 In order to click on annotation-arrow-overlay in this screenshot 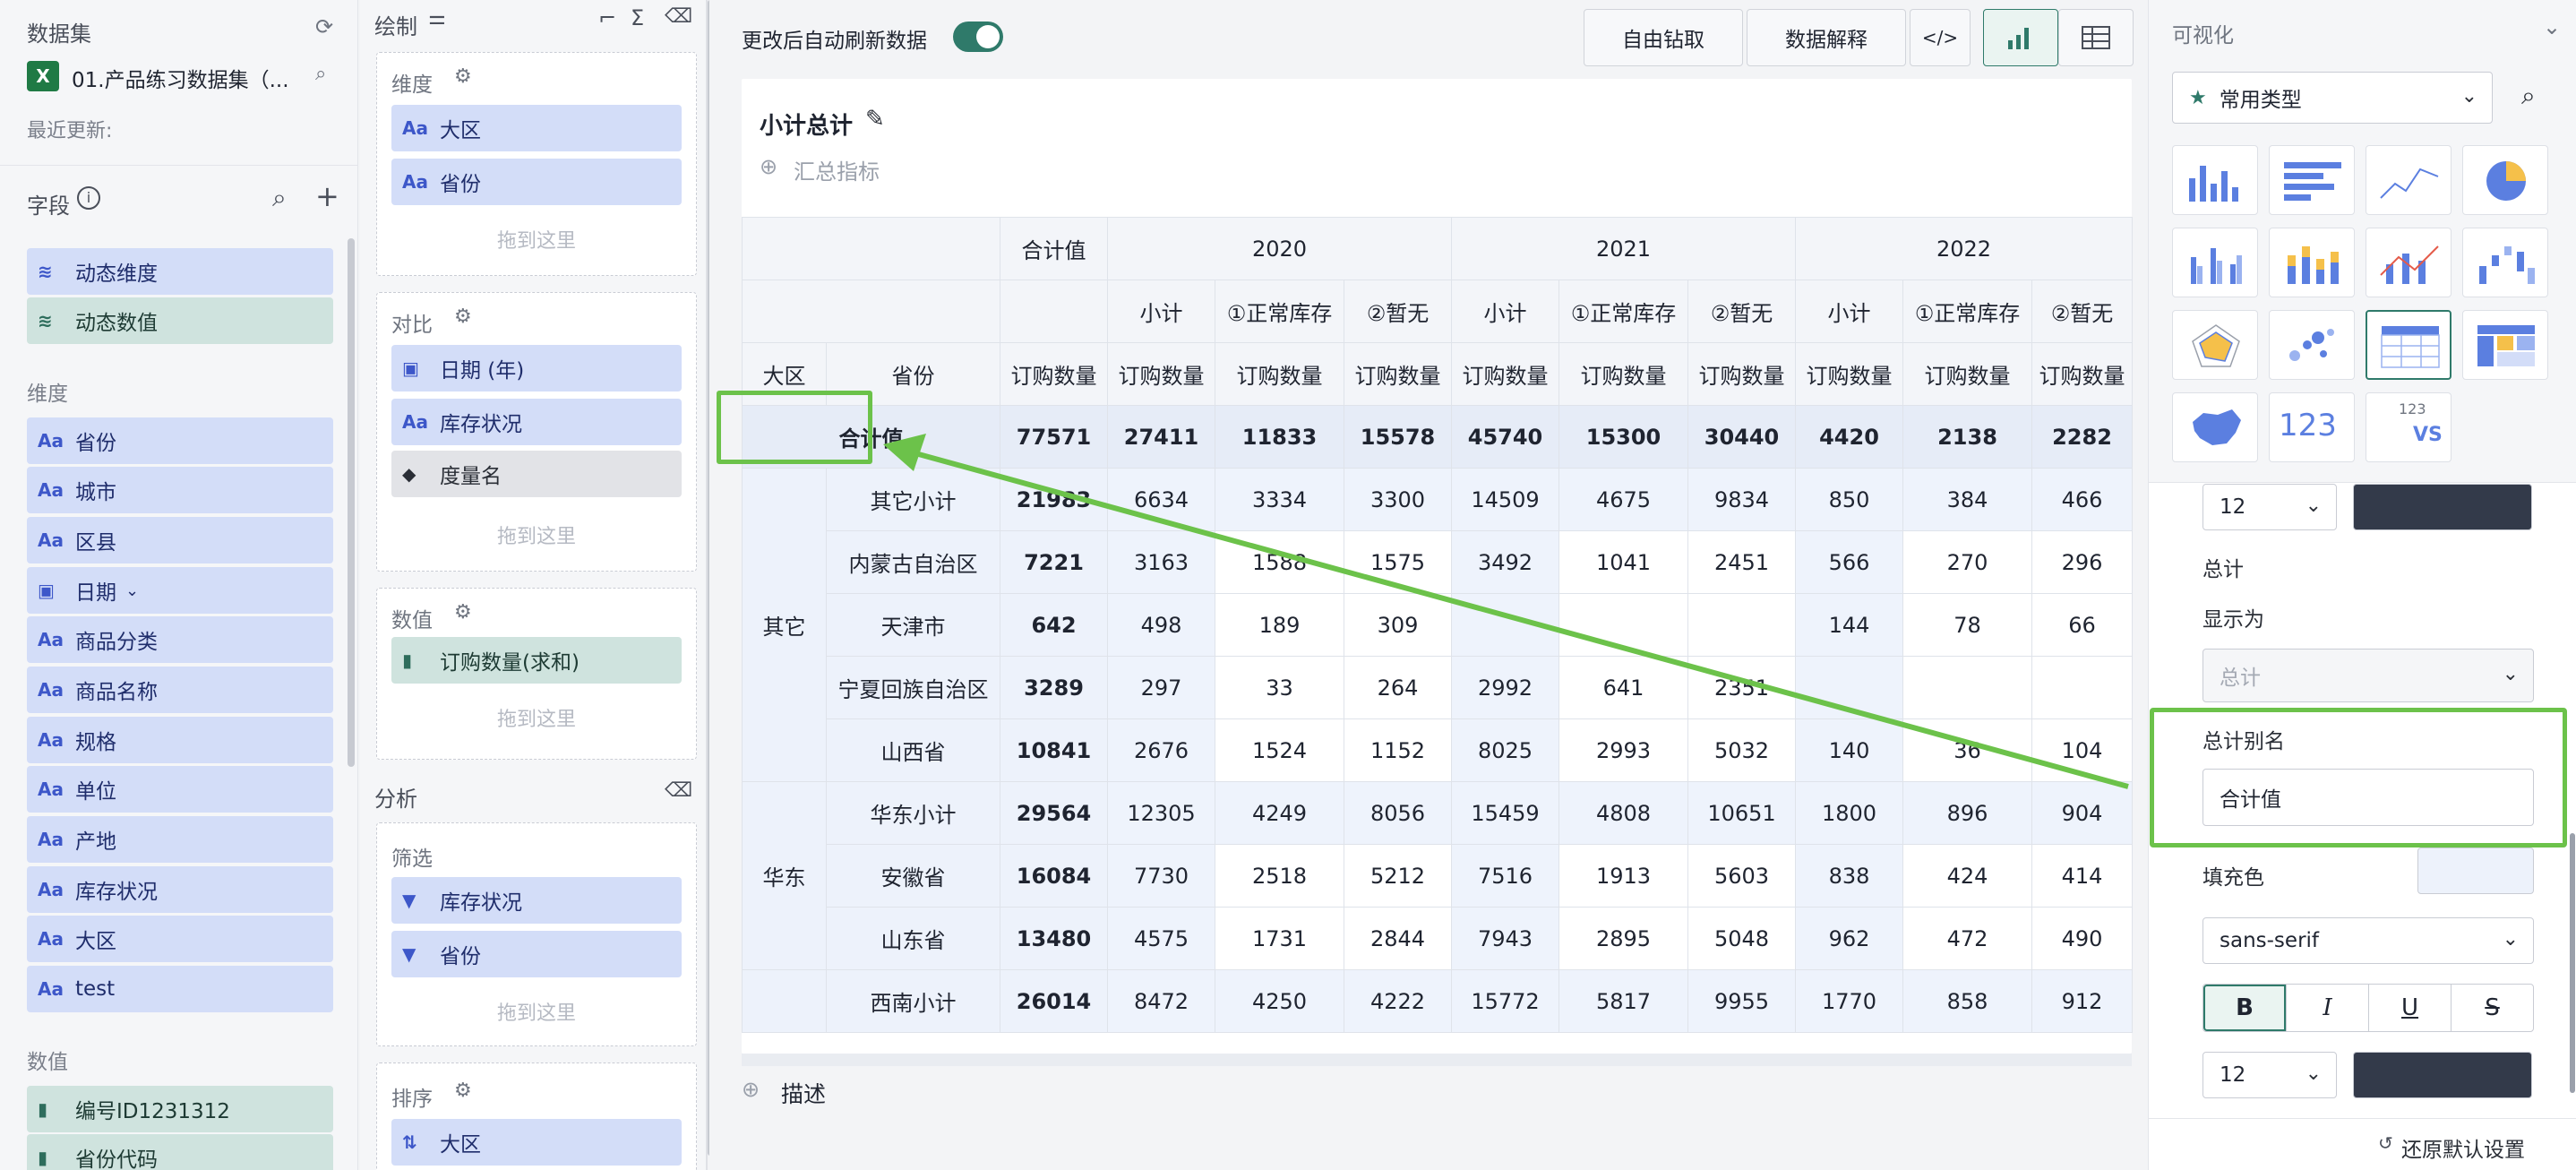, I will do `click(1506, 611)`.